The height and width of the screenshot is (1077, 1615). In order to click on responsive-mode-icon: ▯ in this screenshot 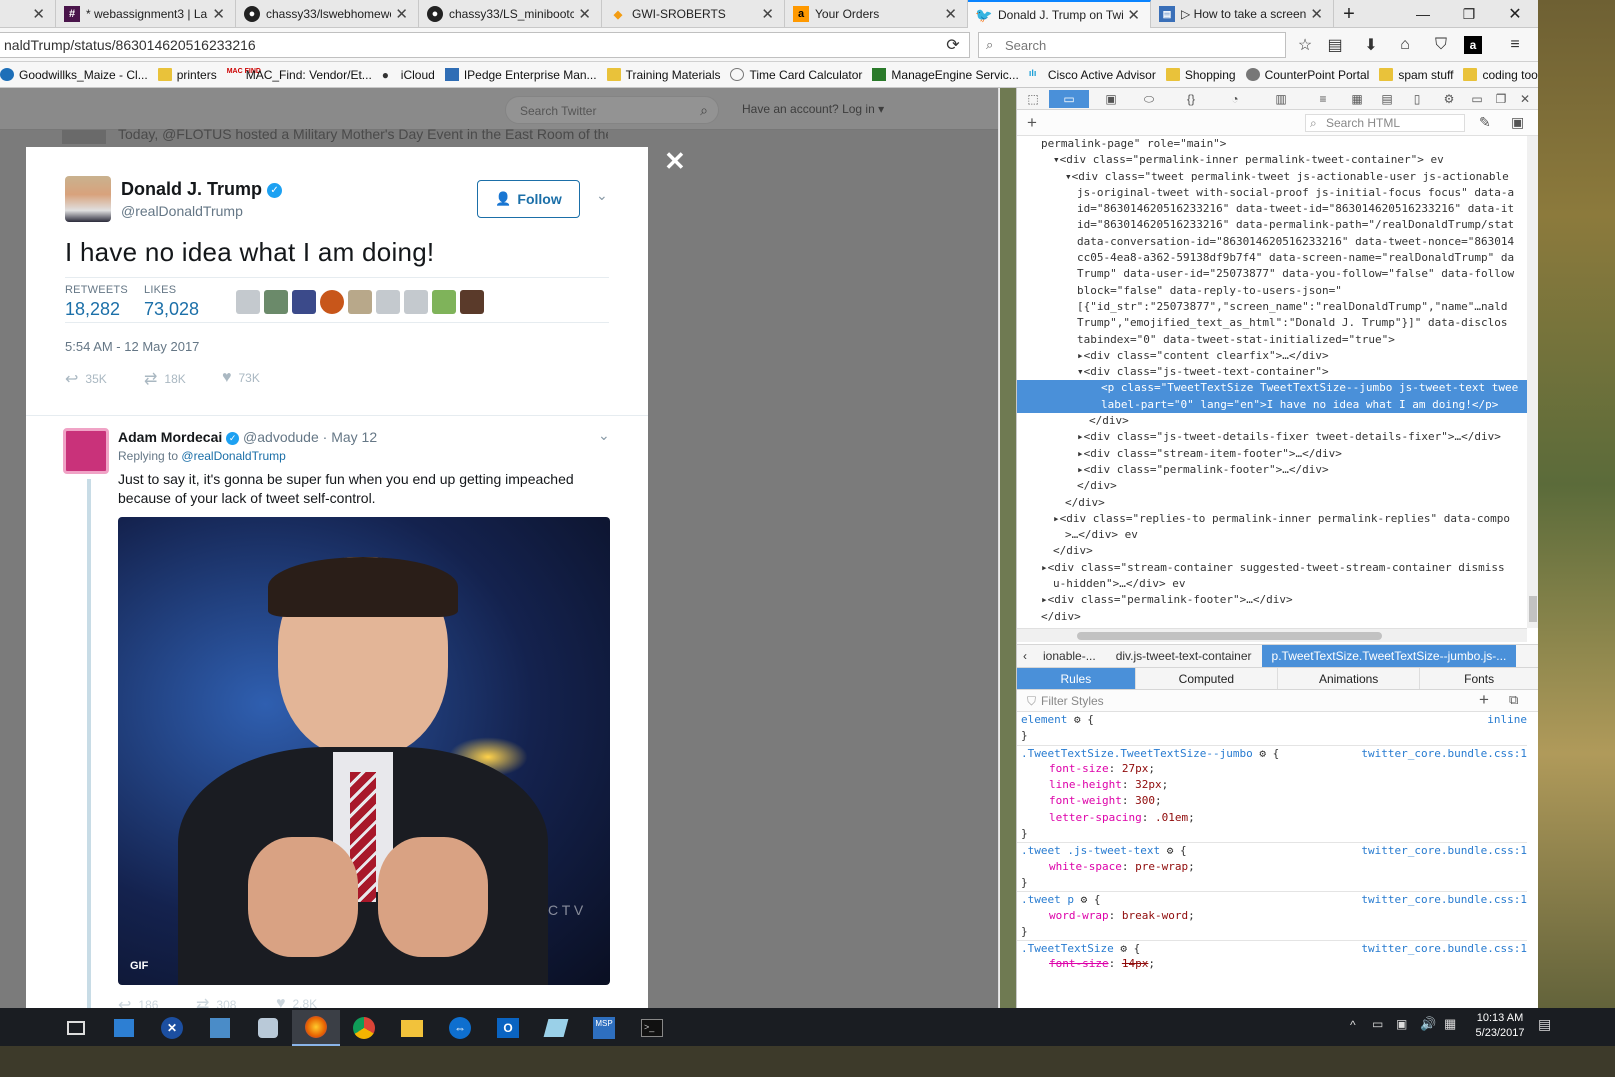, I will do `click(1417, 99)`.